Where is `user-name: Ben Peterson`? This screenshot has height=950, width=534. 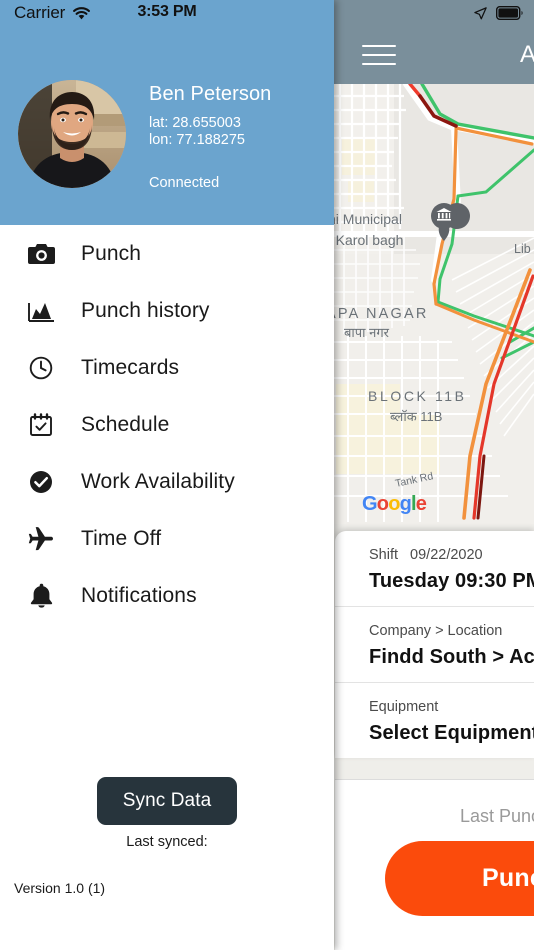 user-name: Ben Peterson is located at coordinates (210, 94).